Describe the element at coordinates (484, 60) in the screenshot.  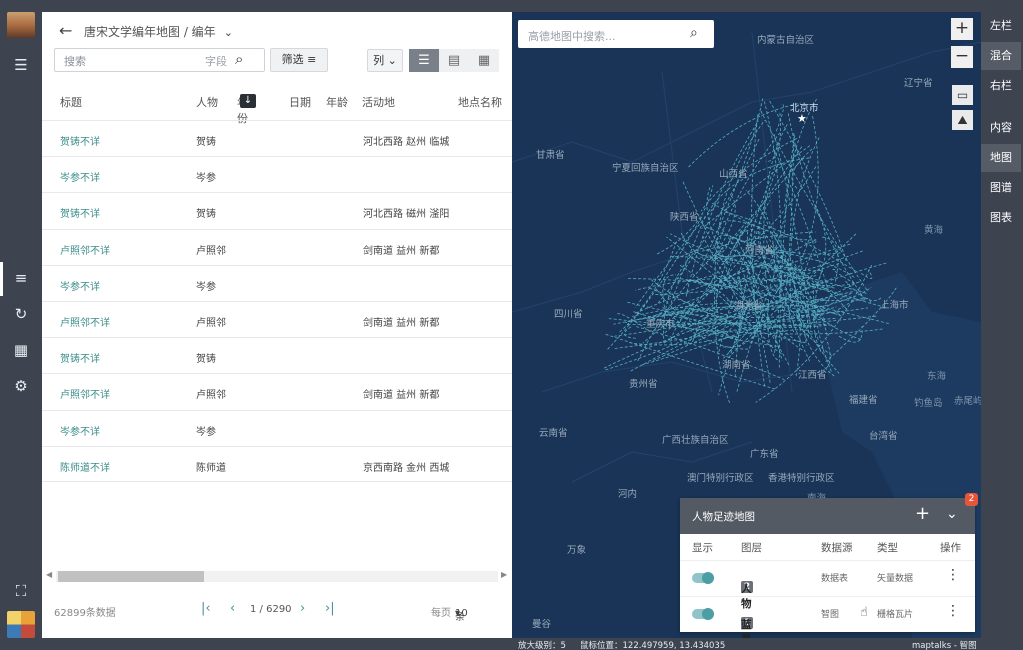
I see `grid-view-button: ▦` at that location.